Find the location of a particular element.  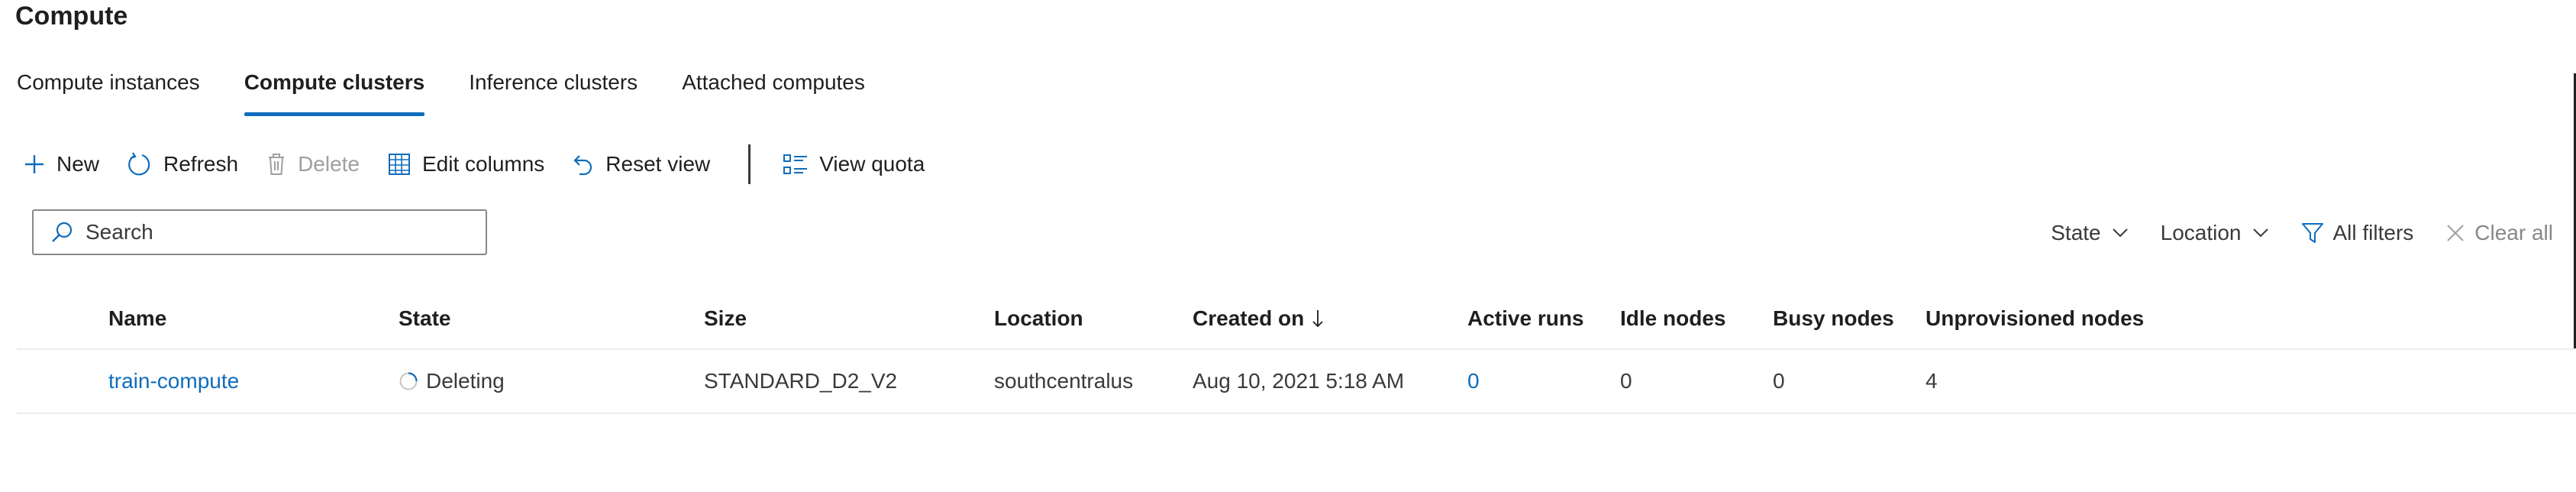

location-filter-label: Location is located at coordinates (2201, 232).